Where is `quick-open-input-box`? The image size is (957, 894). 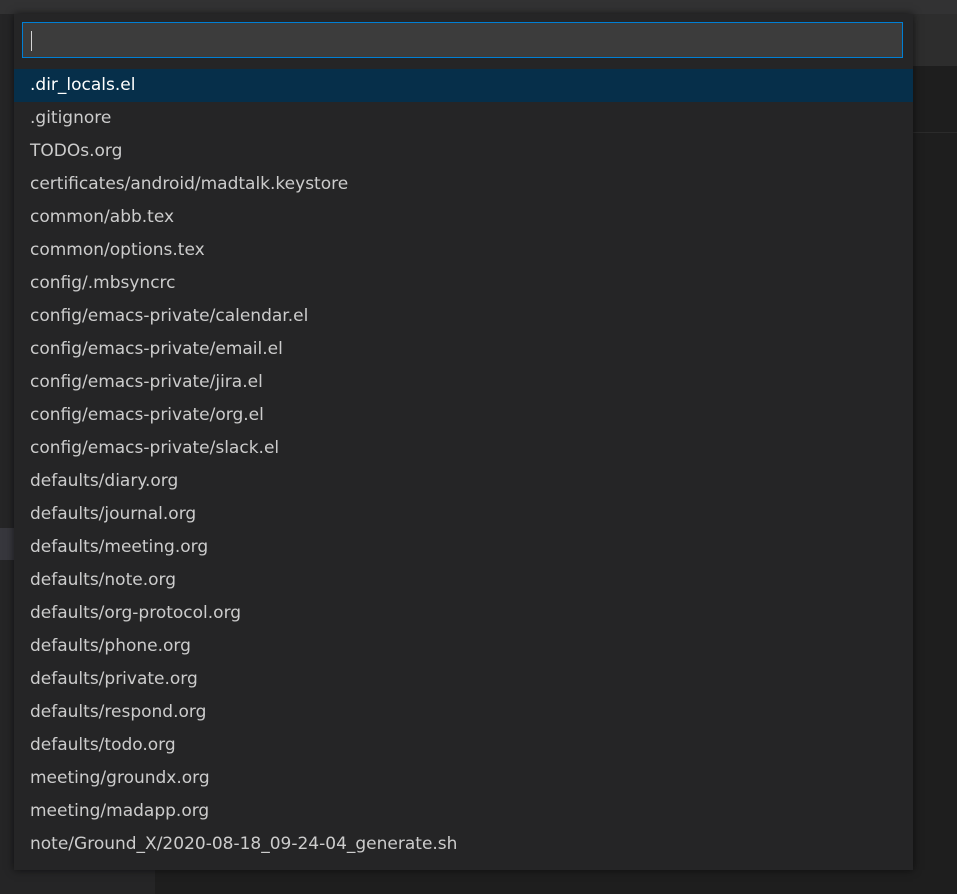
quick-open-input-box is located at coordinates (462, 40).